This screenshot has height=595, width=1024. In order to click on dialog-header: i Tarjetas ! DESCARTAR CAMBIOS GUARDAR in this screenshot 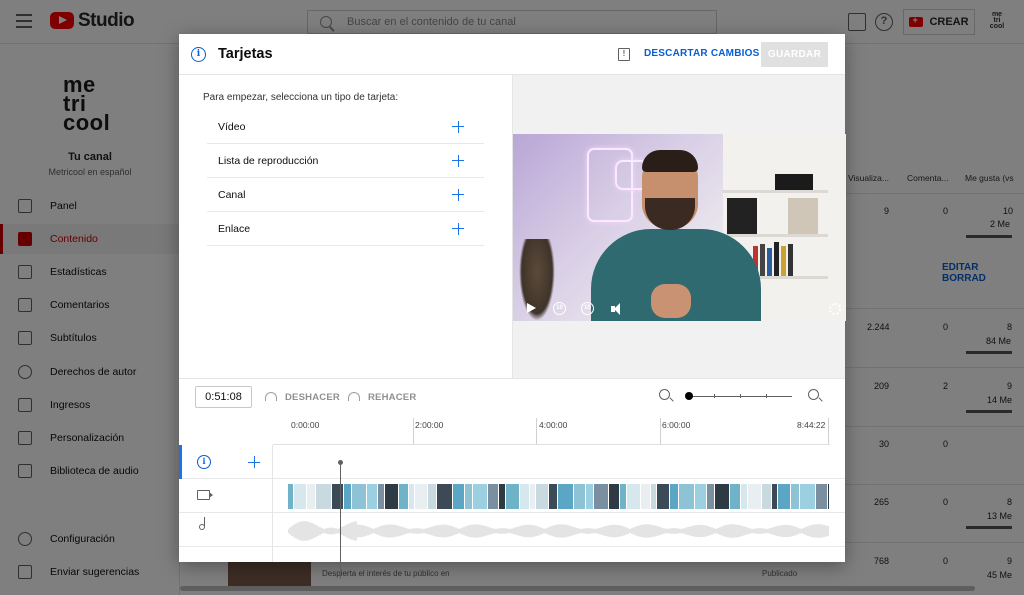, I will do `click(512, 54)`.